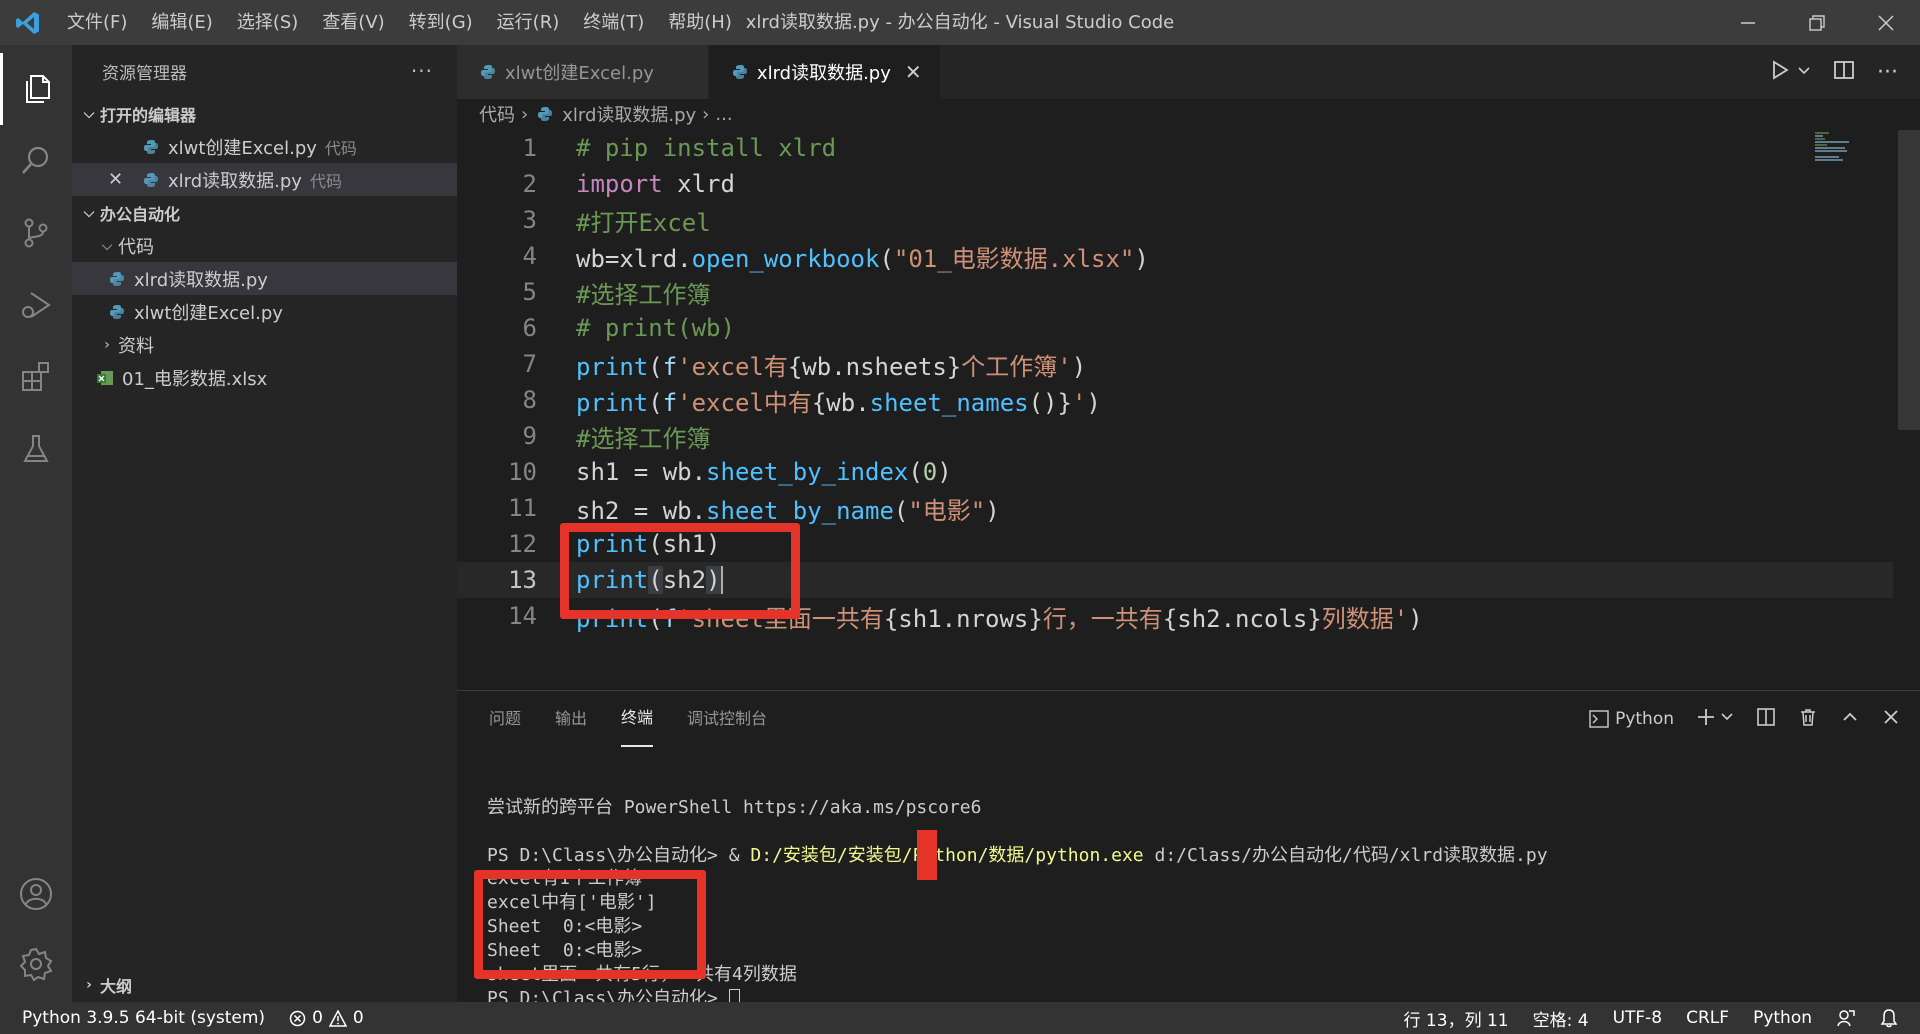 This screenshot has height=1034, width=1920. I want to click on window-controls, so click(1816, 22).